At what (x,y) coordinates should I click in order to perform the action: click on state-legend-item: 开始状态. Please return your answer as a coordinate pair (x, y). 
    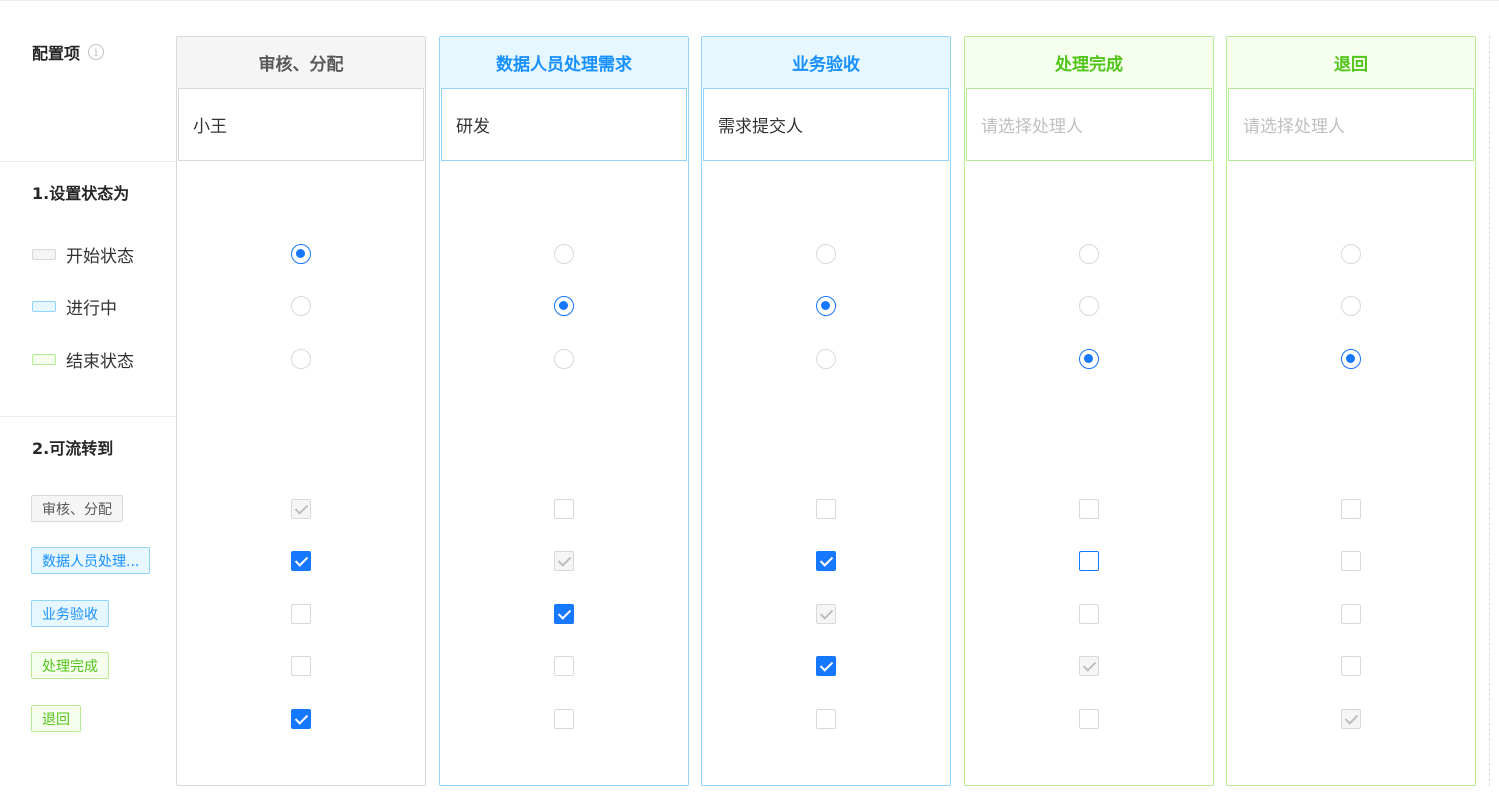
    Looking at the image, I should click on (83, 254).